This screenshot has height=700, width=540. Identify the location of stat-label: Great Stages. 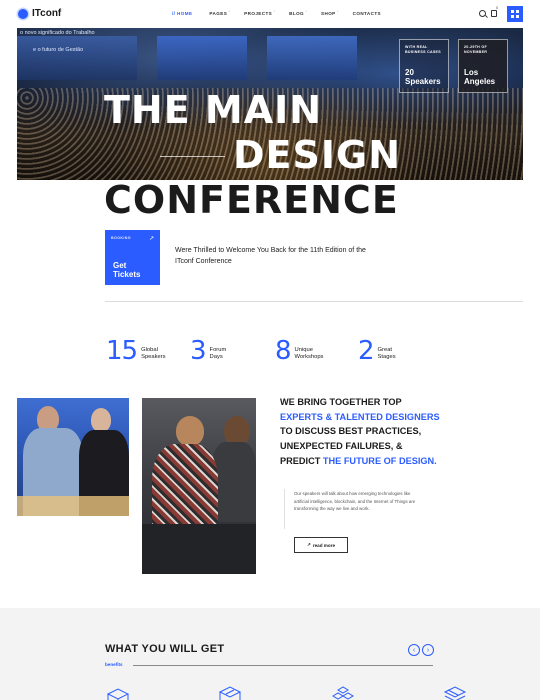
(386, 353).